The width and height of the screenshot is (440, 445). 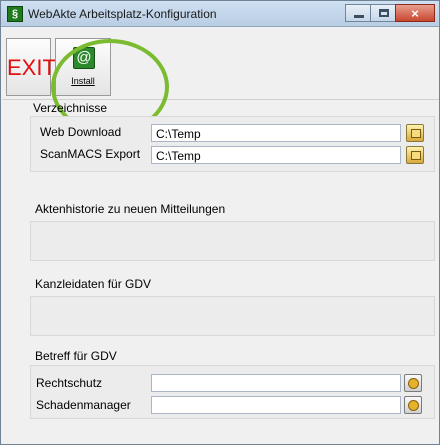 I want to click on schadenmanager-field, so click(x=276, y=405).